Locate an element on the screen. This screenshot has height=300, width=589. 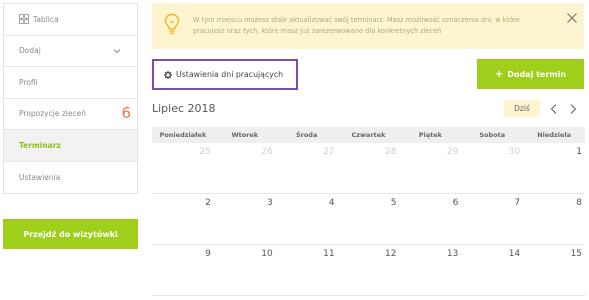
calendar-week-row: 2 3 4 5 6 7 8 is located at coordinates (368, 219).